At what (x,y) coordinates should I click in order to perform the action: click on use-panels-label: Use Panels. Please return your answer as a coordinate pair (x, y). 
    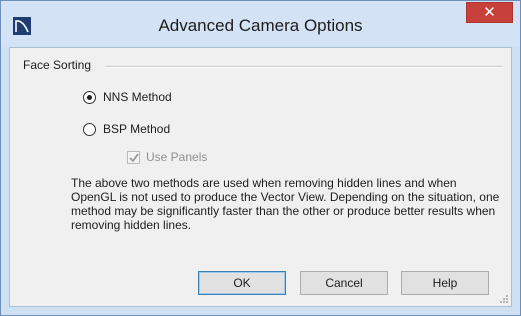
    Looking at the image, I should click on (177, 157).